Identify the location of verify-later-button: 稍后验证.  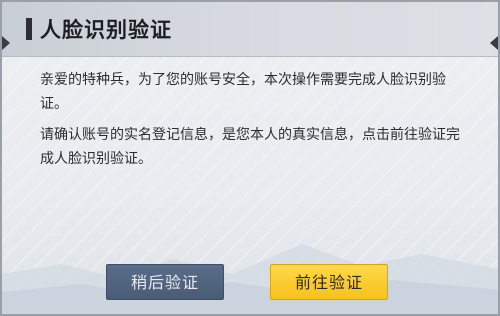
(165, 282).